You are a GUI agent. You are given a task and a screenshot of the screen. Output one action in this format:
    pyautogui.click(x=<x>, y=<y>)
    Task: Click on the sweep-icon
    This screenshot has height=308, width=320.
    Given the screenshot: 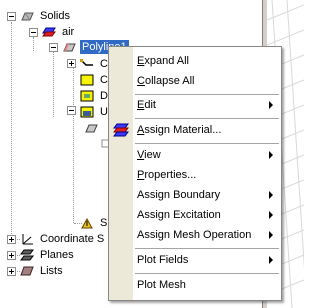 What is the action you would take?
    pyautogui.click(x=87, y=223)
    